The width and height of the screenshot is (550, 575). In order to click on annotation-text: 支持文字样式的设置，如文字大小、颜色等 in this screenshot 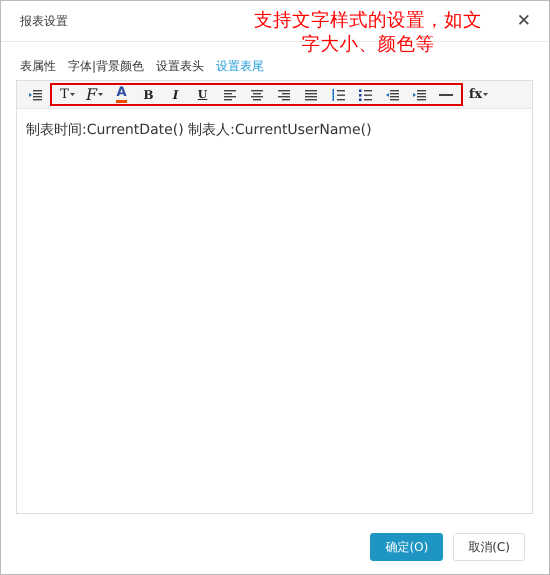, I will do `click(368, 33)`.